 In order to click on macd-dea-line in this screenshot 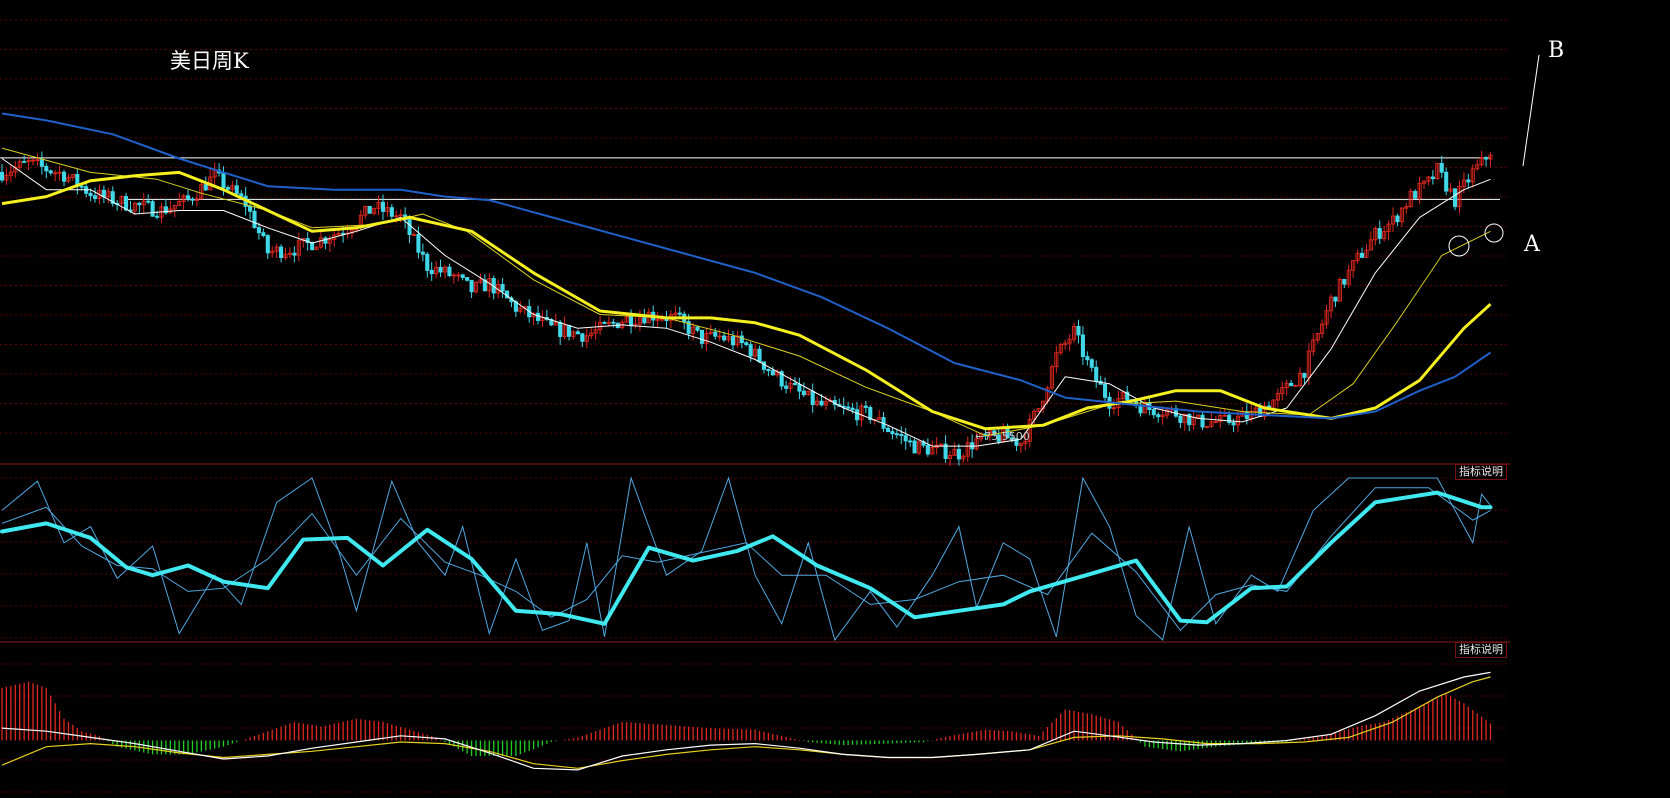, I will do `click(746, 722)`.